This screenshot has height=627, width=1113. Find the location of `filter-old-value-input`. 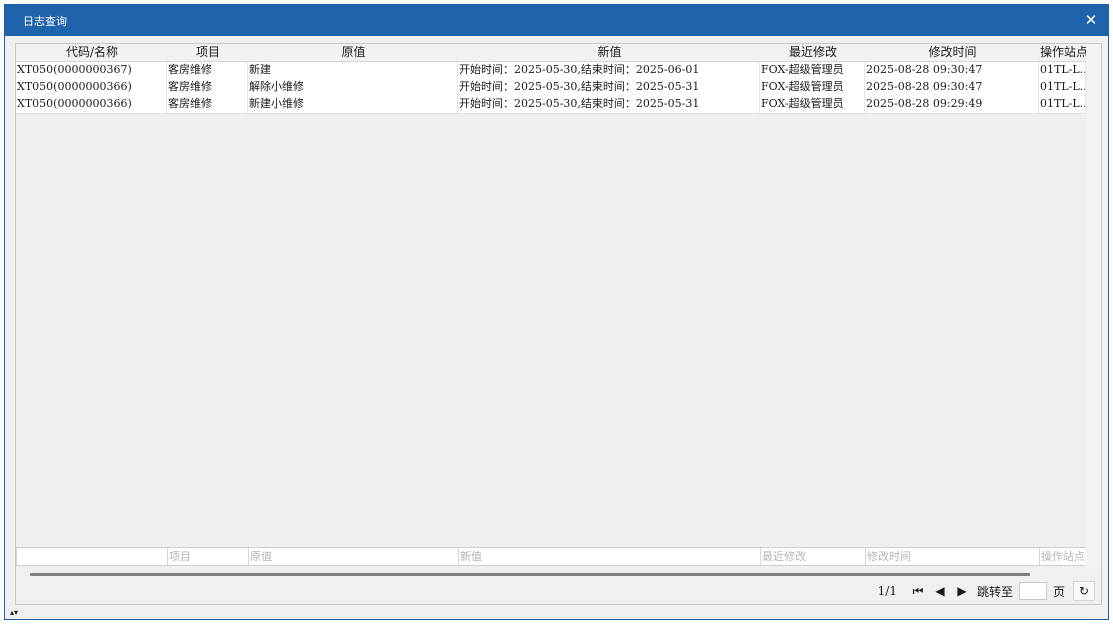

filter-old-value-input is located at coordinates (354, 556).